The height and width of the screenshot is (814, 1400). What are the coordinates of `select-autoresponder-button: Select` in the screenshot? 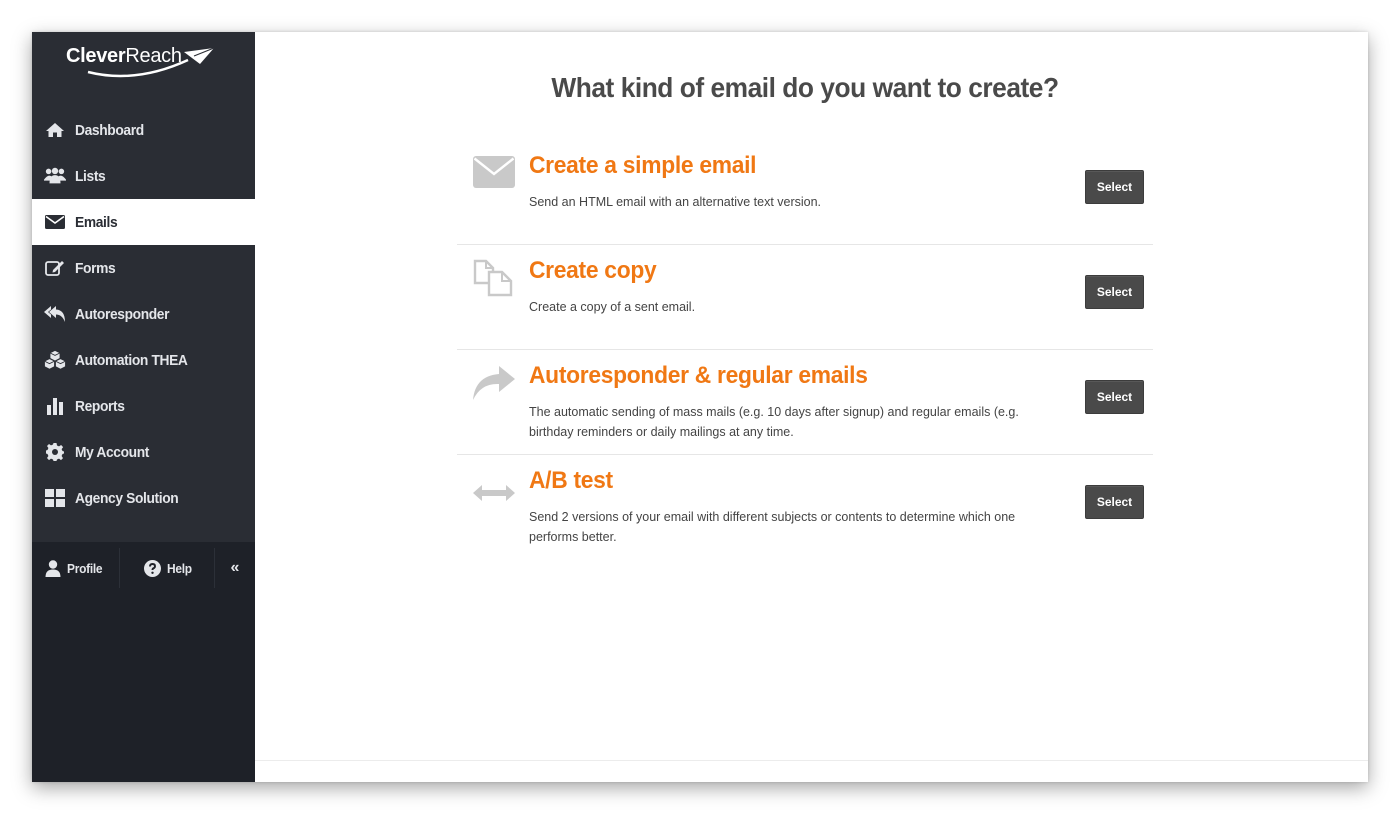 It's located at (1114, 397).